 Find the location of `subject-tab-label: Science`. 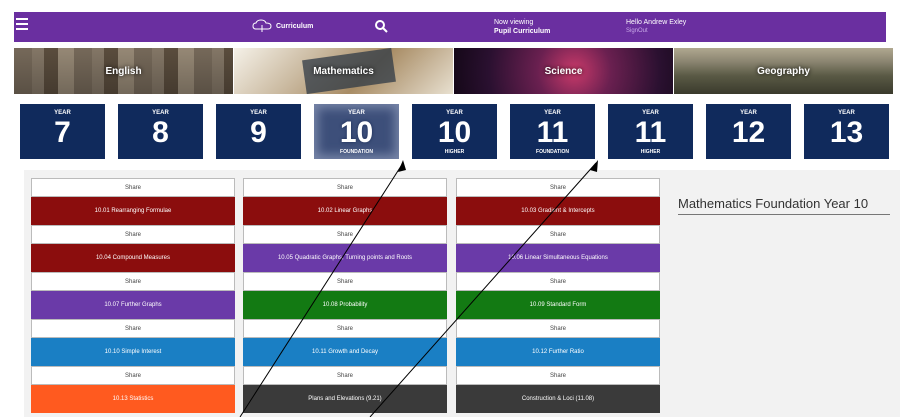

subject-tab-label: Science is located at coordinates (563, 71).